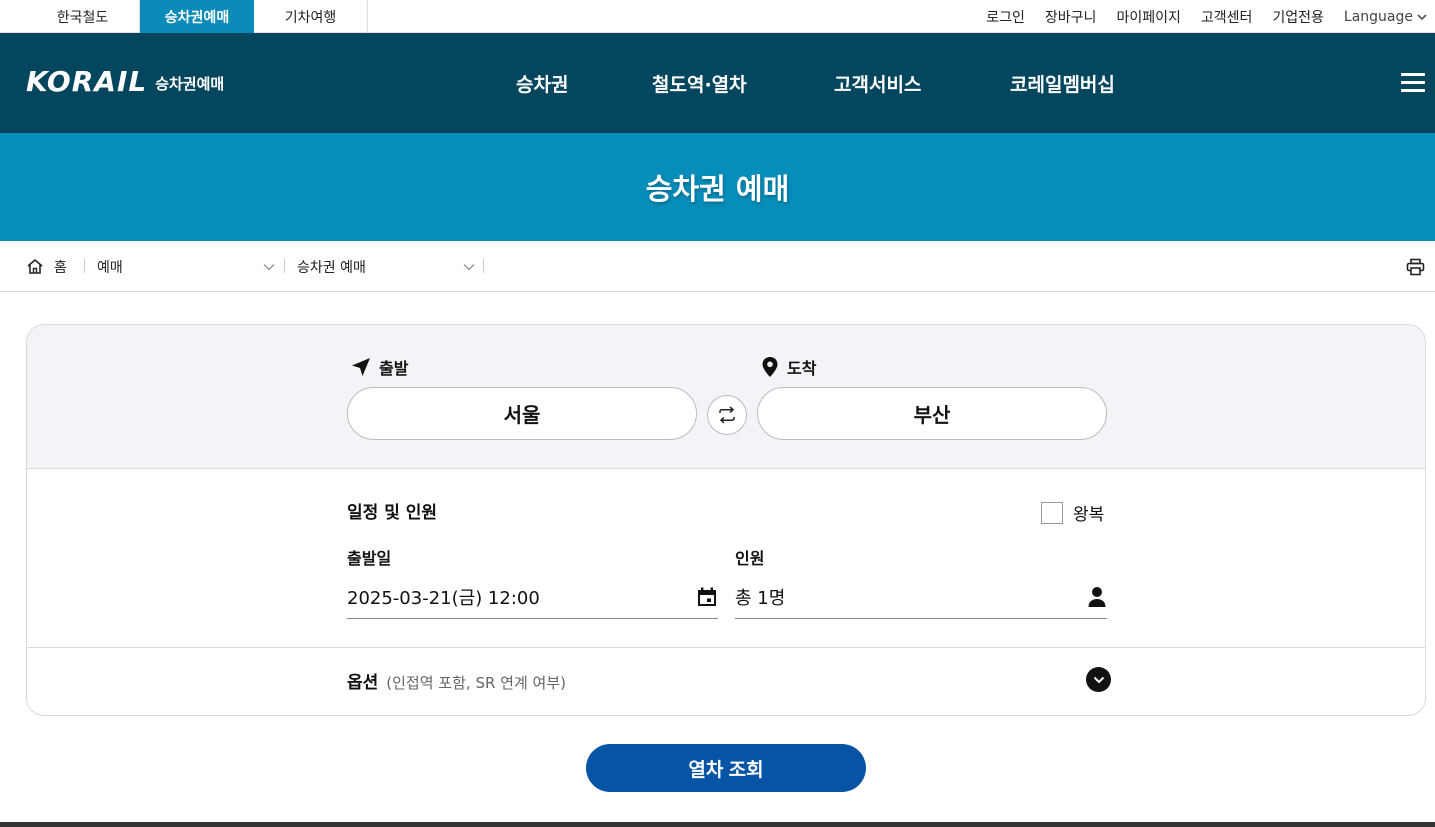  I want to click on language-label: Language, so click(1378, 16).